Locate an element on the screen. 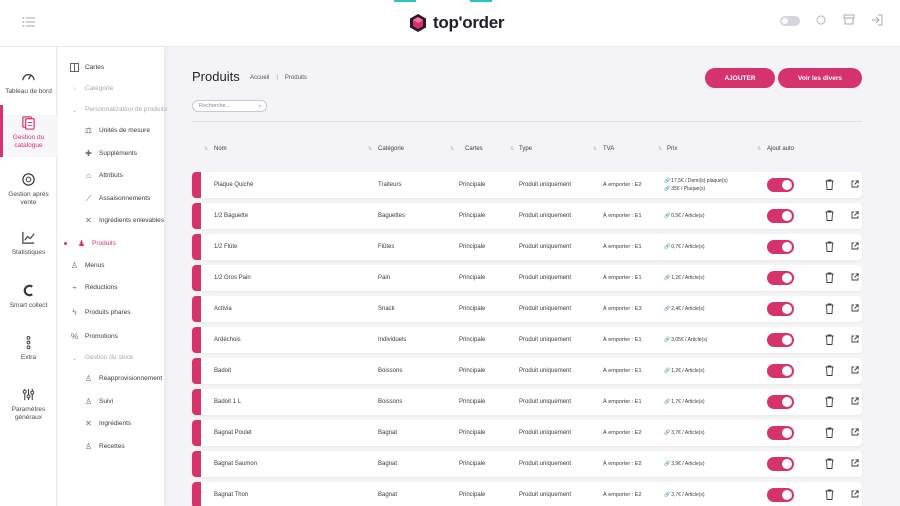 This screenshot has width=900, height=506. submenu-item-recettes: ♙ Recettes is located at coordinates (104, 446).